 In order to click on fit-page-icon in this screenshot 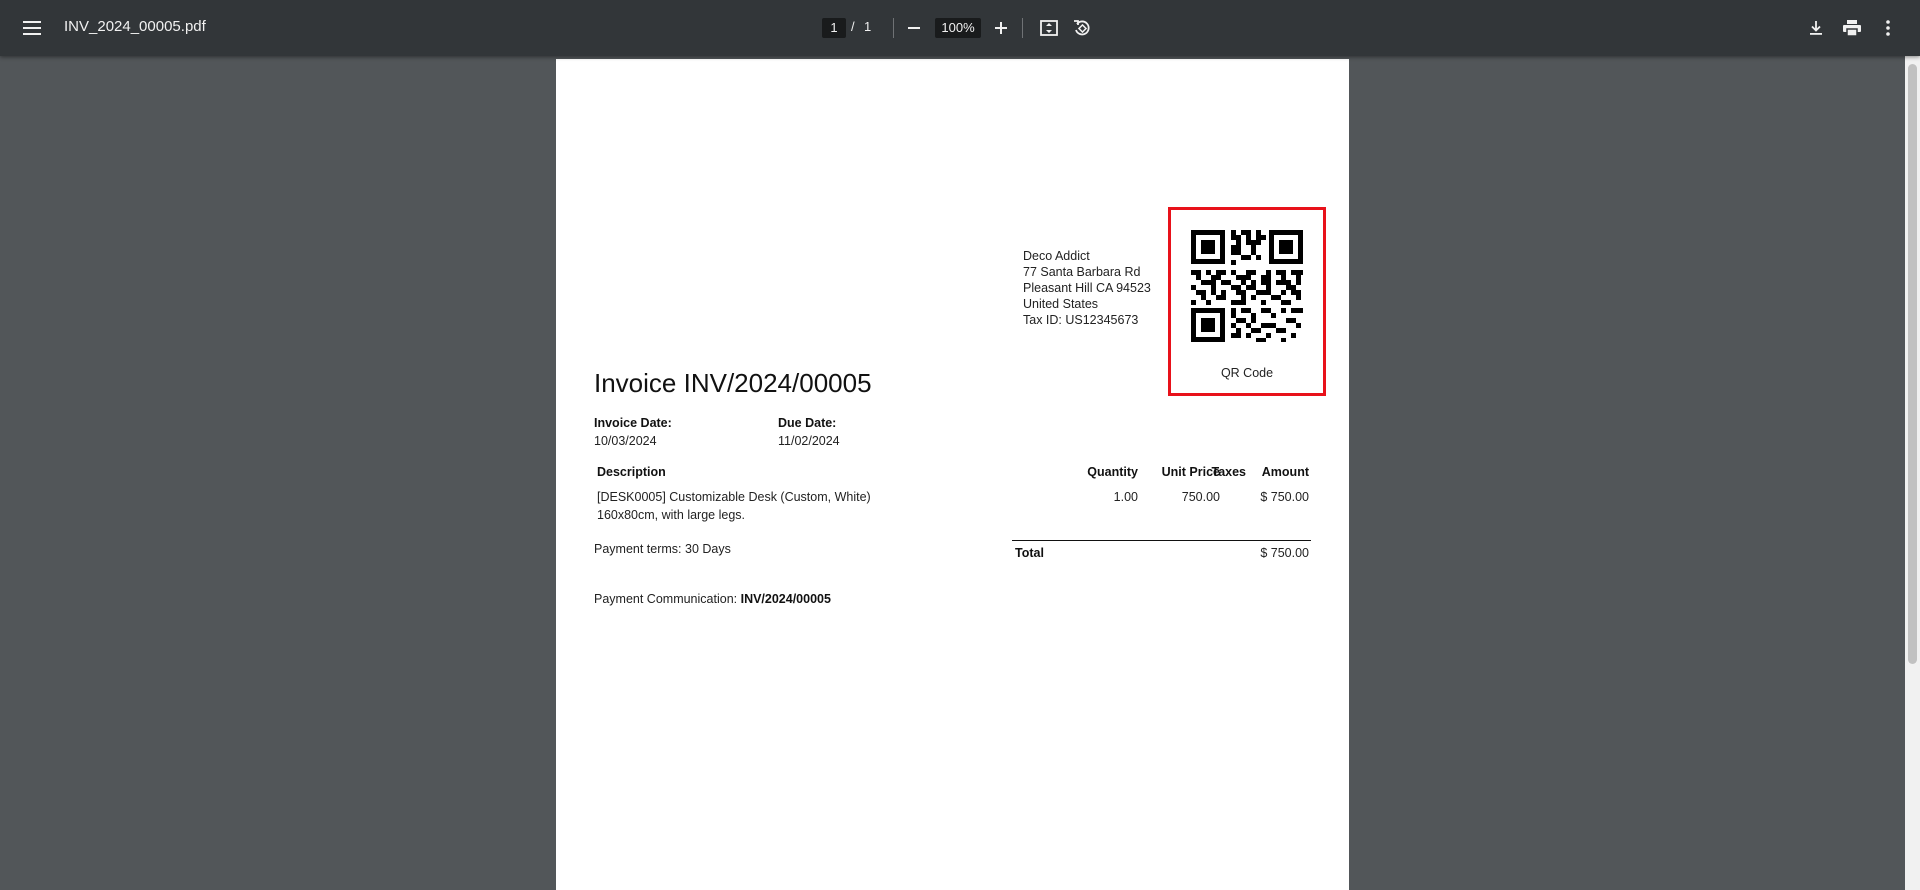, I will do `click(1049, 28)`.